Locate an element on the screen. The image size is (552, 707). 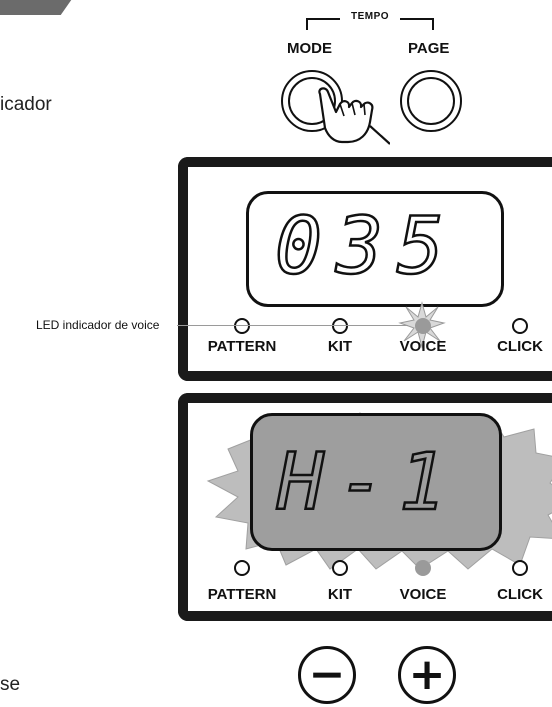
minus-button: − is located at coordinates (327, 675).